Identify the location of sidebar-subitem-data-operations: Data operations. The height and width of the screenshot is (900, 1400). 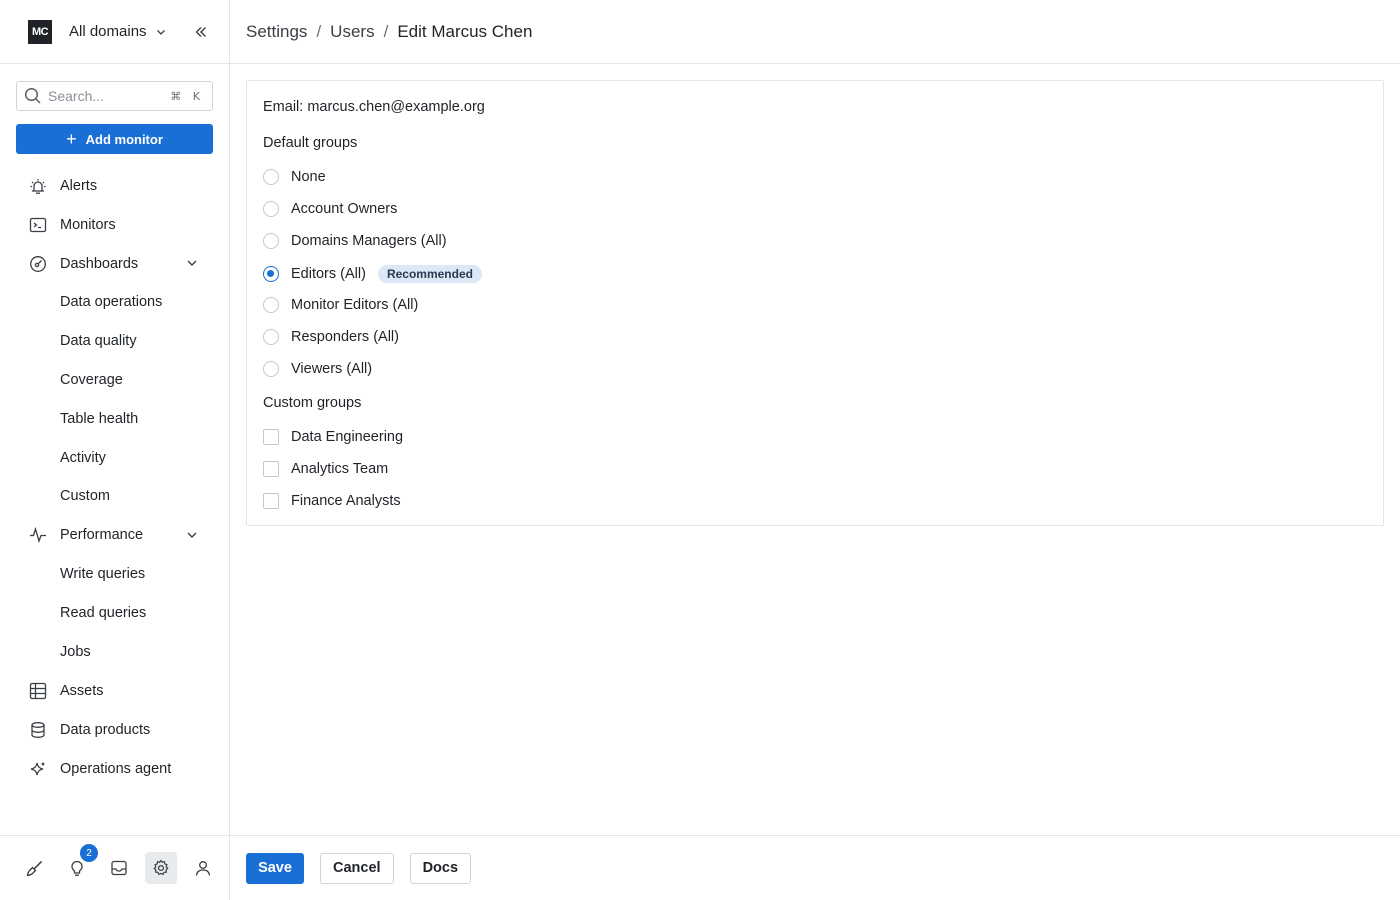
(114, 302).